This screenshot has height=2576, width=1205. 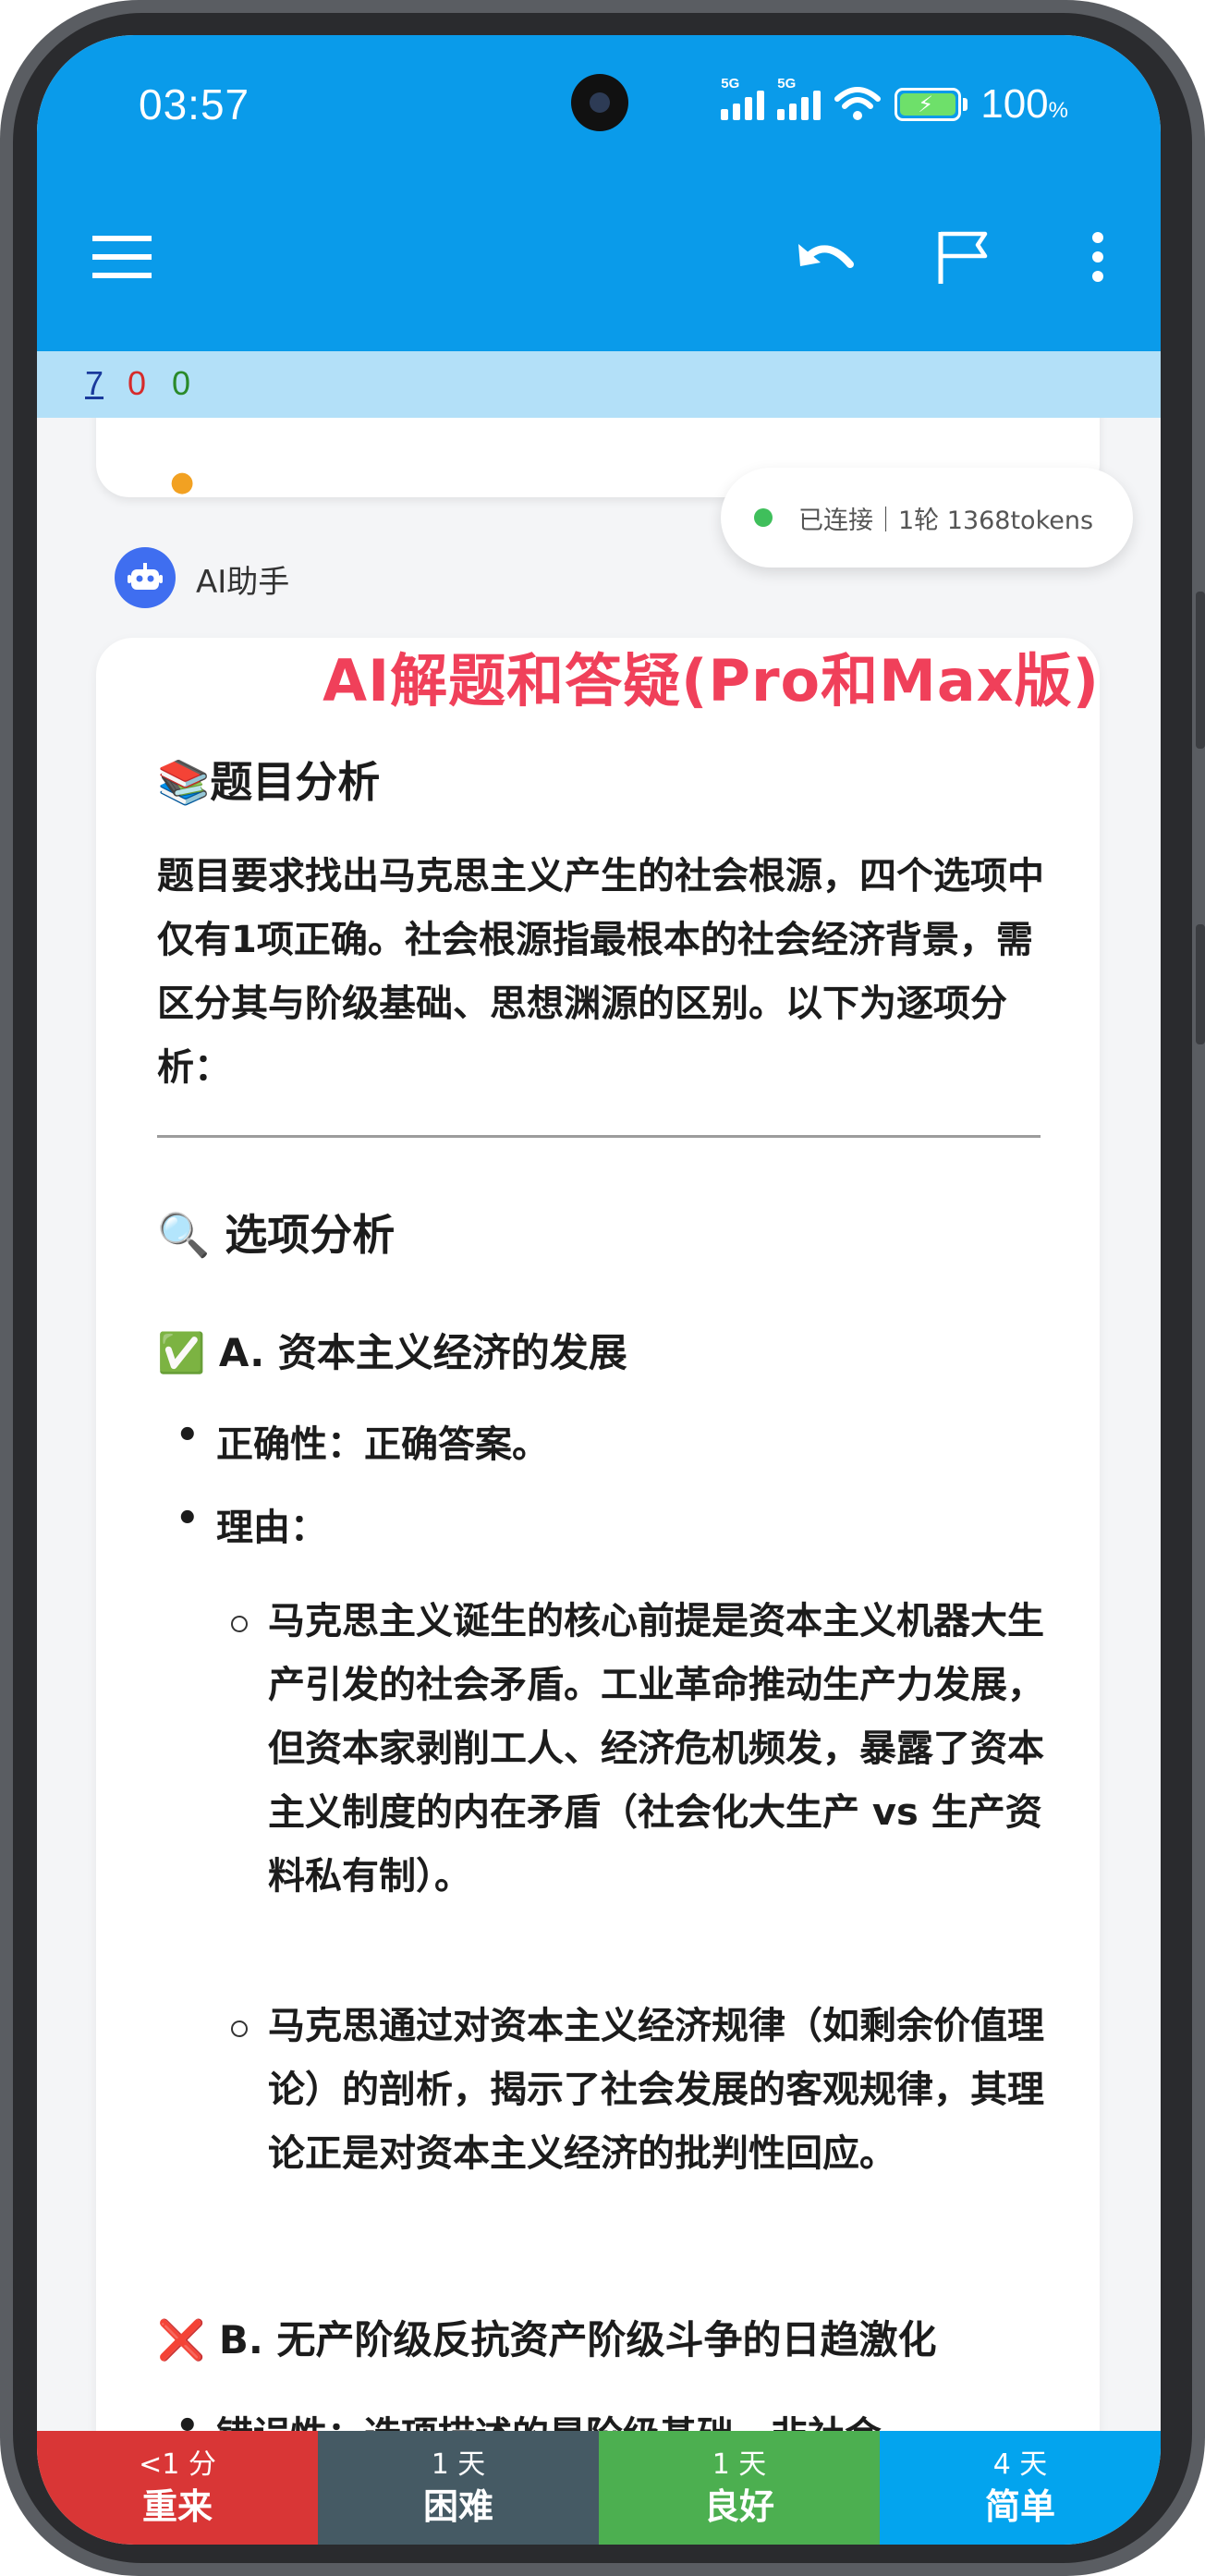 I want to click on status-icons: 5G 5G ⚡ 100%, so click(x=894, y=102).